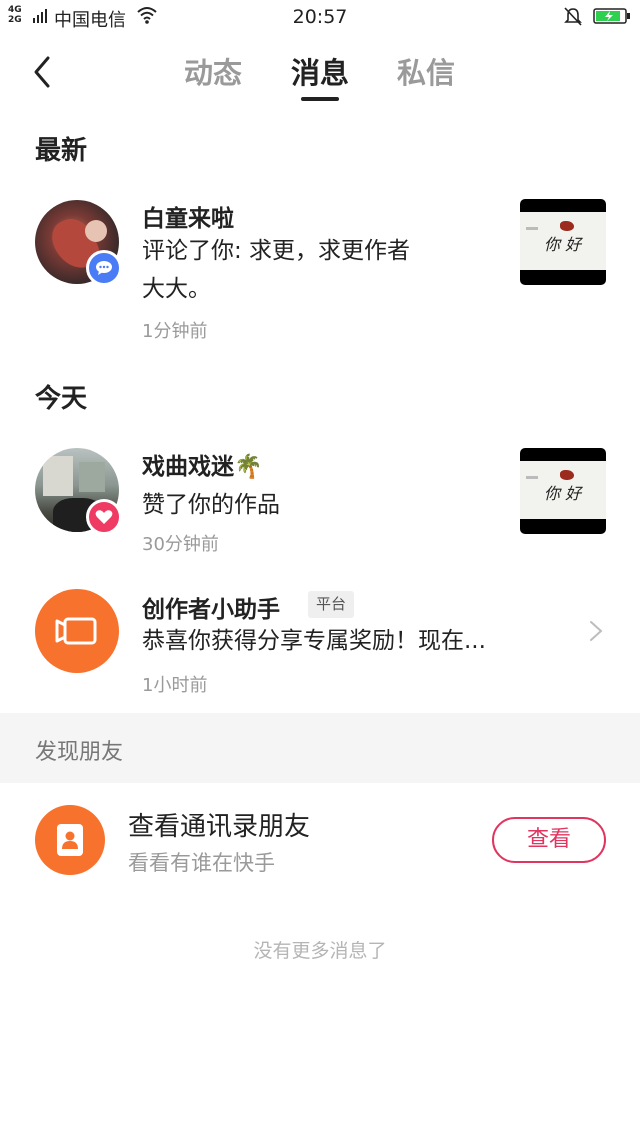  Describe the element at coordinates (219, 827) in the screenshot. I see `contacts-title: 查看通讯录朋友` at that location.